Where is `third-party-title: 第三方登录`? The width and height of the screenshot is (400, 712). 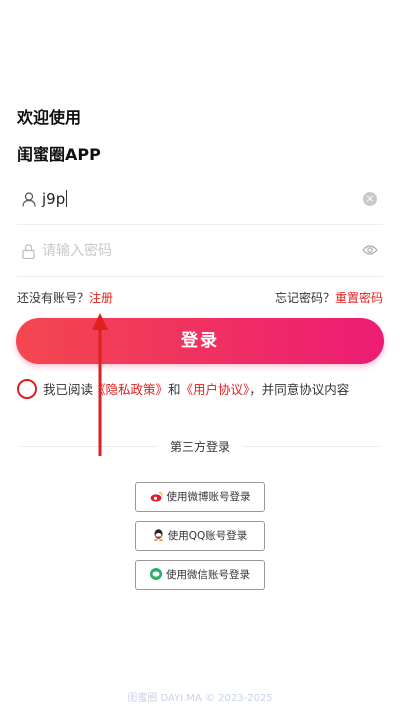 third-party-title: 第三方登录 is located at coordinates (200, 446).